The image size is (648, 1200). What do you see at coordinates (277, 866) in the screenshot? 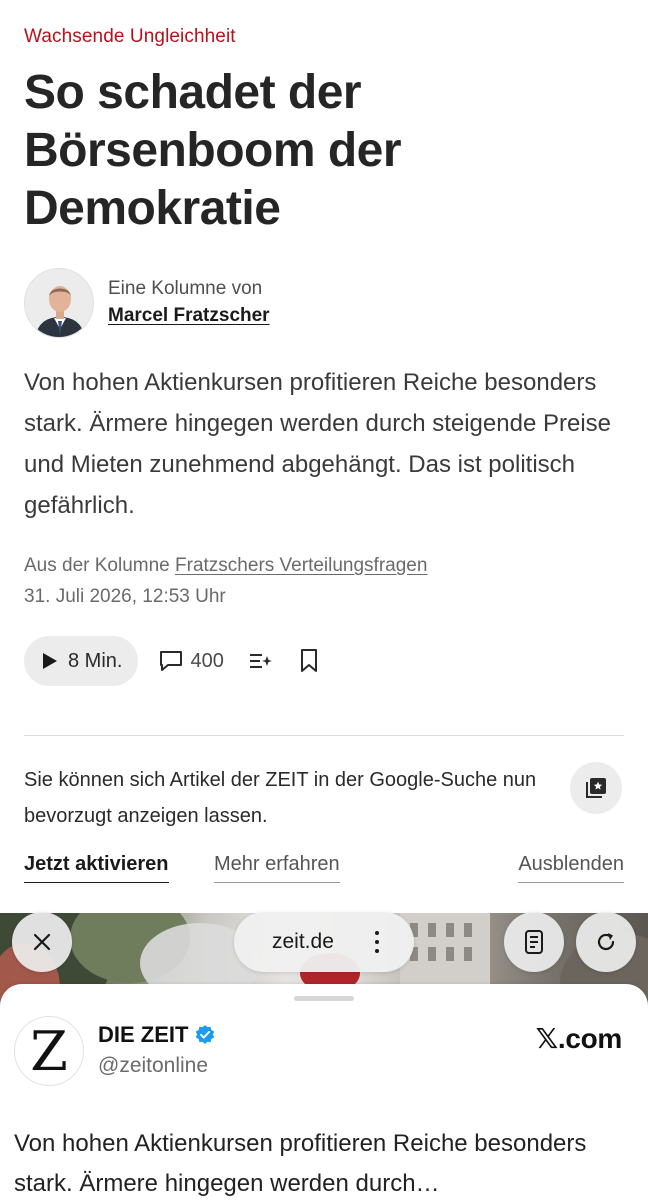
I see `learn-more-link: Mehr erfahren` at bounding box center [277, 866].